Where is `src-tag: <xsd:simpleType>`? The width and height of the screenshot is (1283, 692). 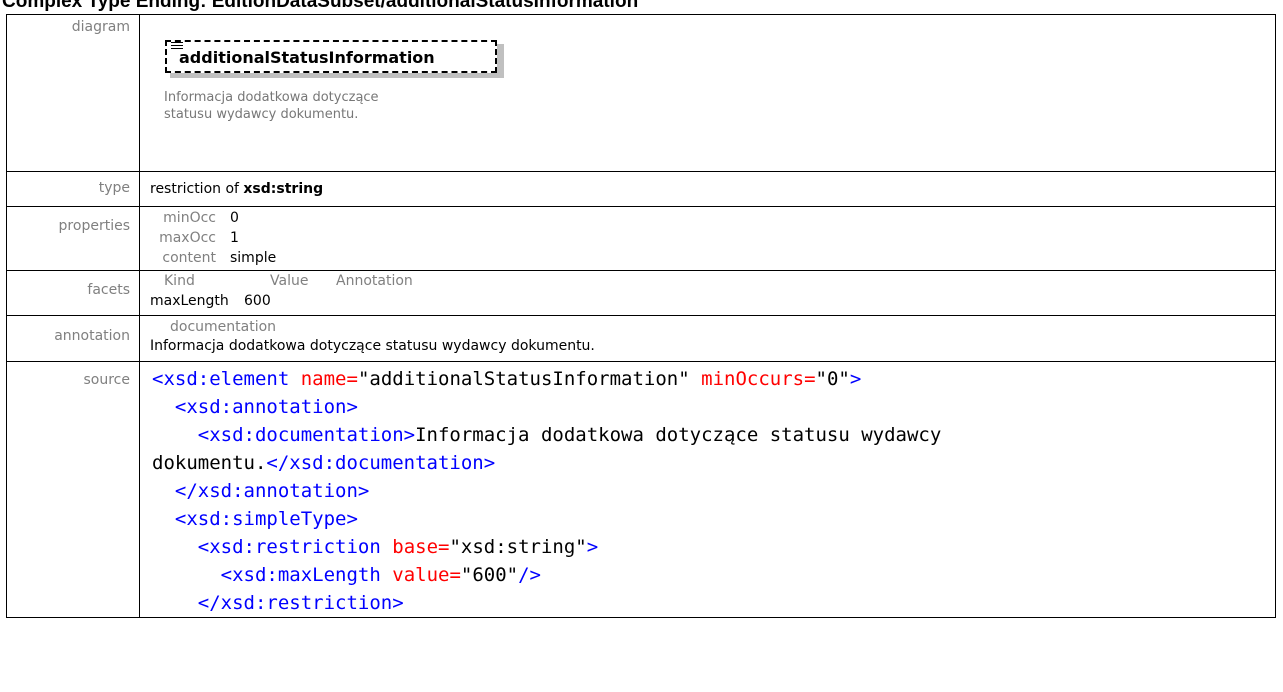
src-tag: <xsd:simpleType> is located at coordinates (266, 519).